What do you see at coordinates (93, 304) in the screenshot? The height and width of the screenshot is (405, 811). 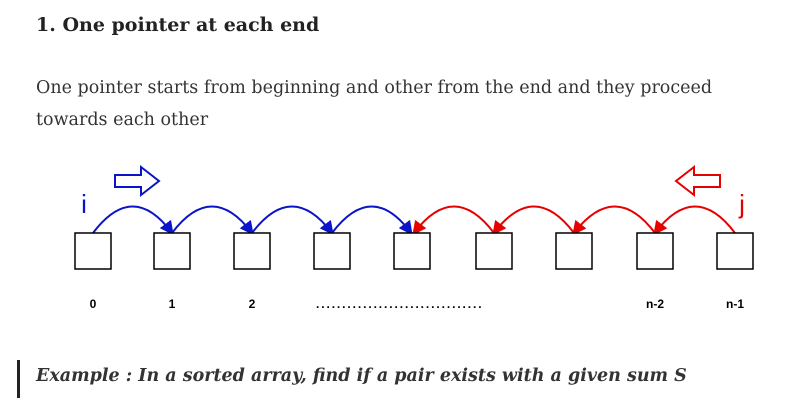 I see `index-label-0: 0` at bounding box center [93, 304].